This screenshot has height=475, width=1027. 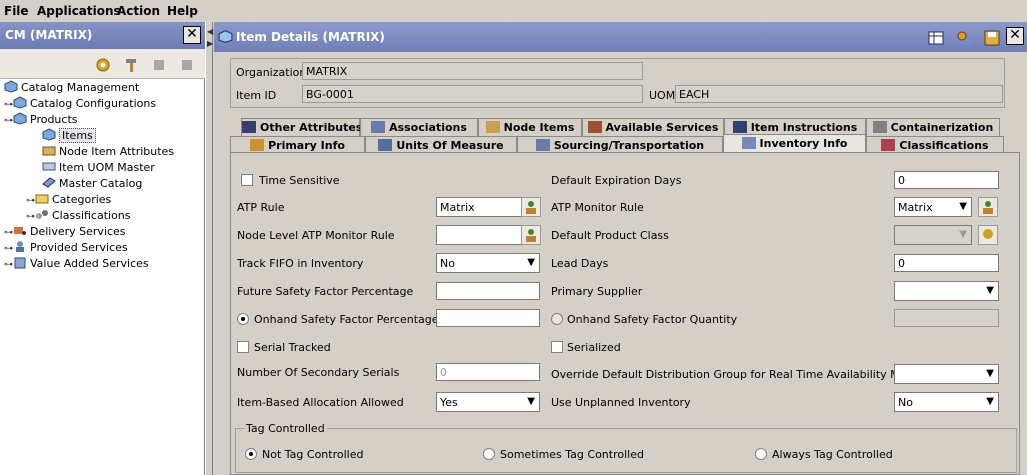 I want to click on default-expiration-days-label: Default Expiration Days, so click(x=616, y=180).